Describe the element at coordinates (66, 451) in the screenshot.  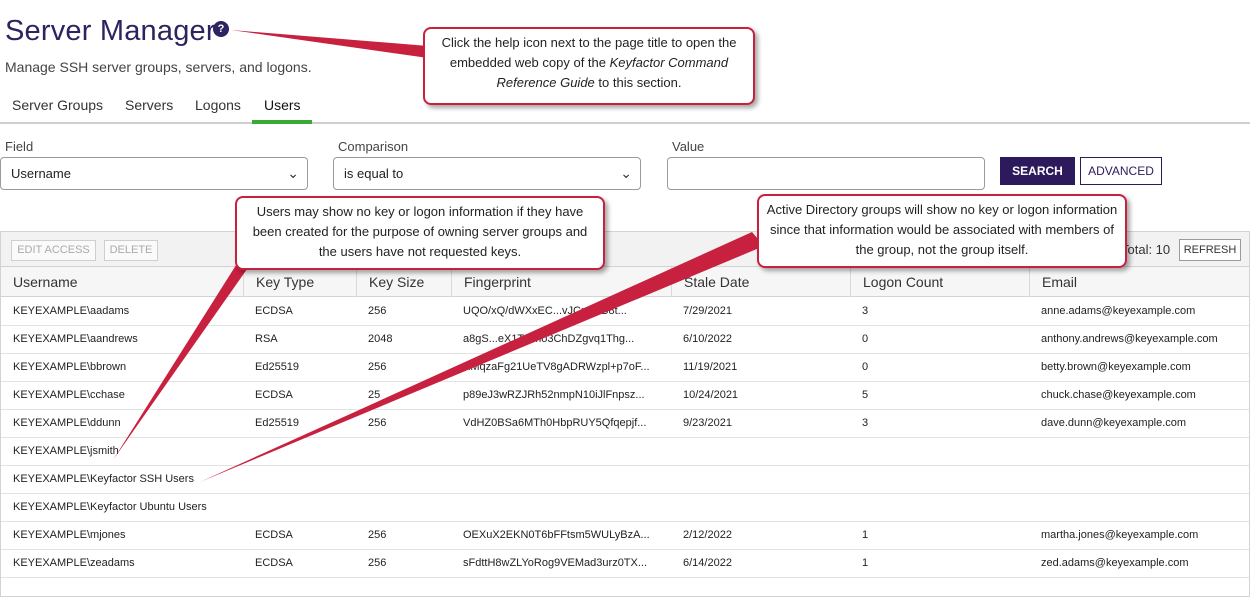
I see `cell-username: KEYEXAMPLE\jsmith` at that location.